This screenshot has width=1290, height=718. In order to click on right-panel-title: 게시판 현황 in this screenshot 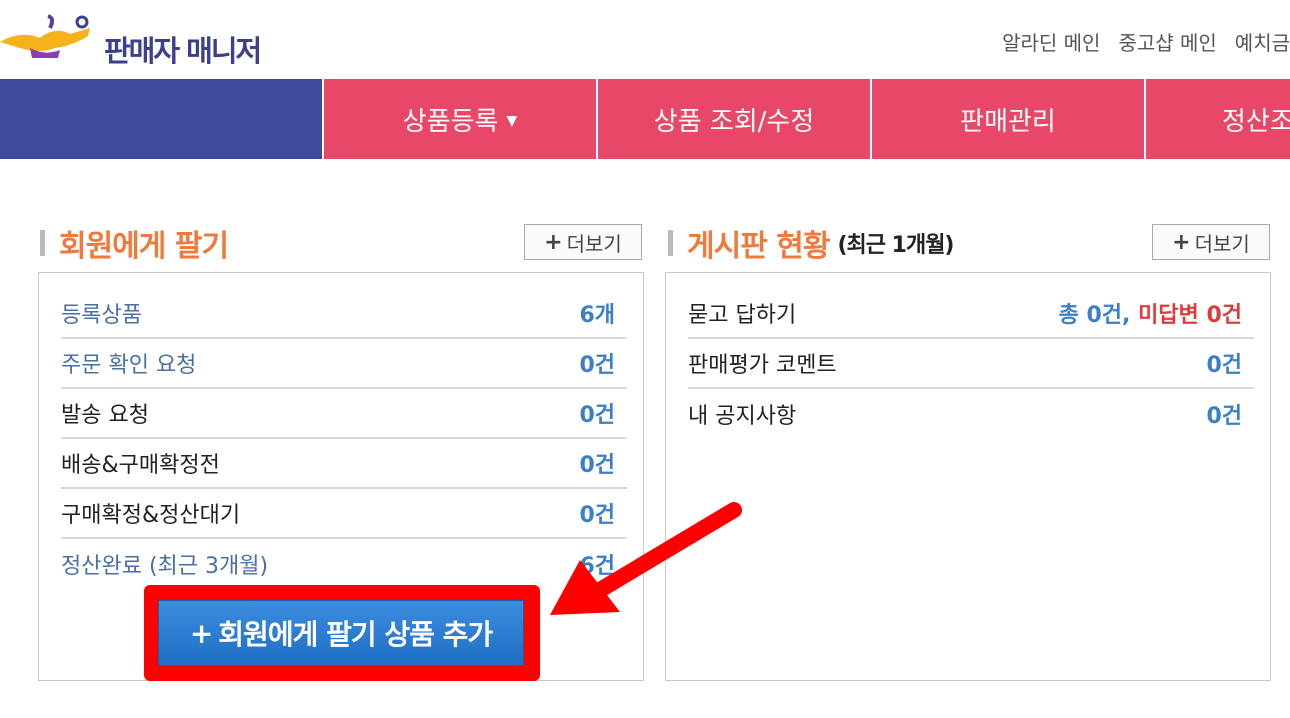, I will do `click(758, 246)`.